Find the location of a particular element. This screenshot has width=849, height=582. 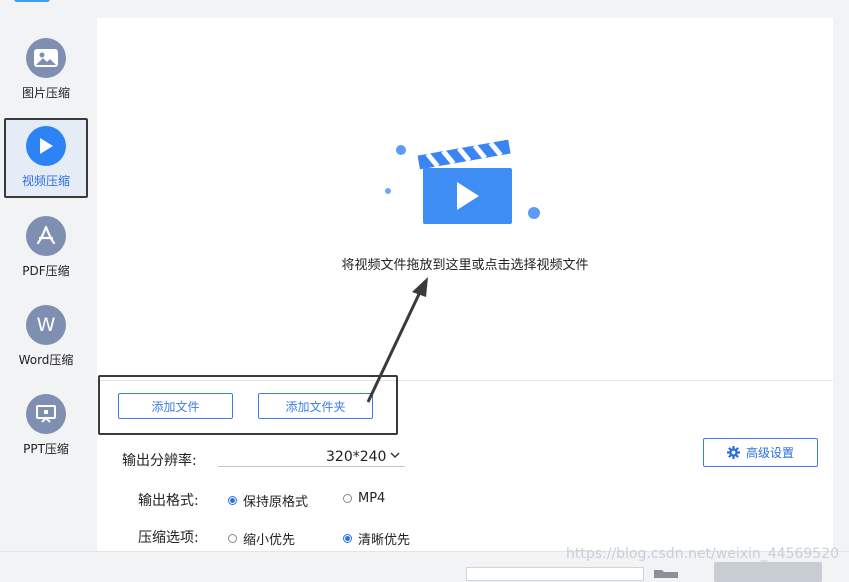

sidebar-item-ppt: PPT压缩 is located at coordinates (46, 428).